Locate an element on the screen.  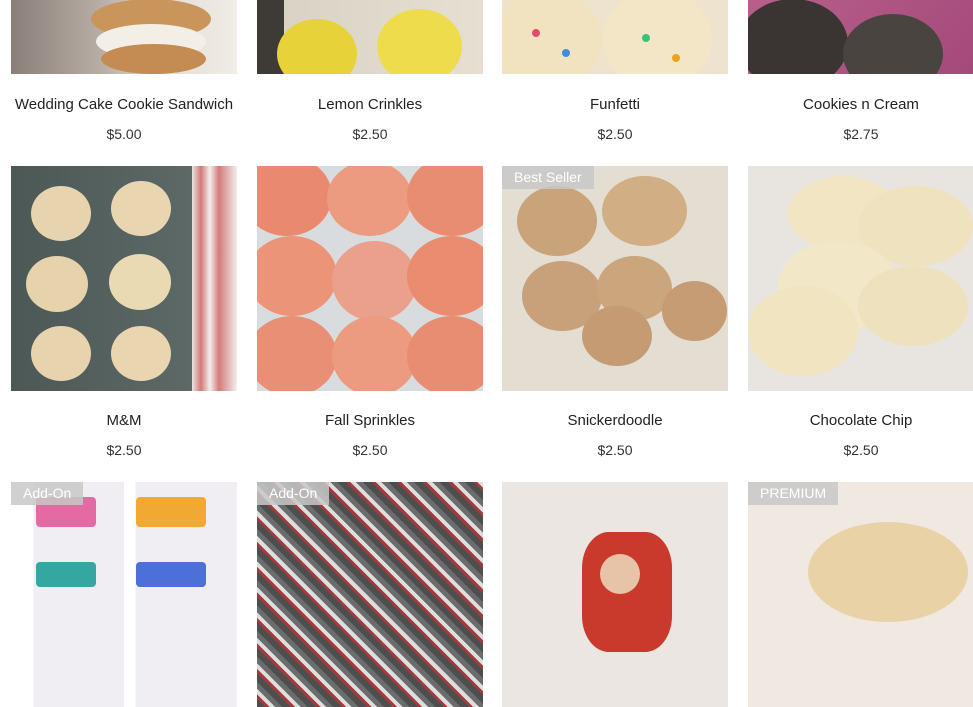
product-name: Lemon Crinkles is located at coordinates (370, 104).